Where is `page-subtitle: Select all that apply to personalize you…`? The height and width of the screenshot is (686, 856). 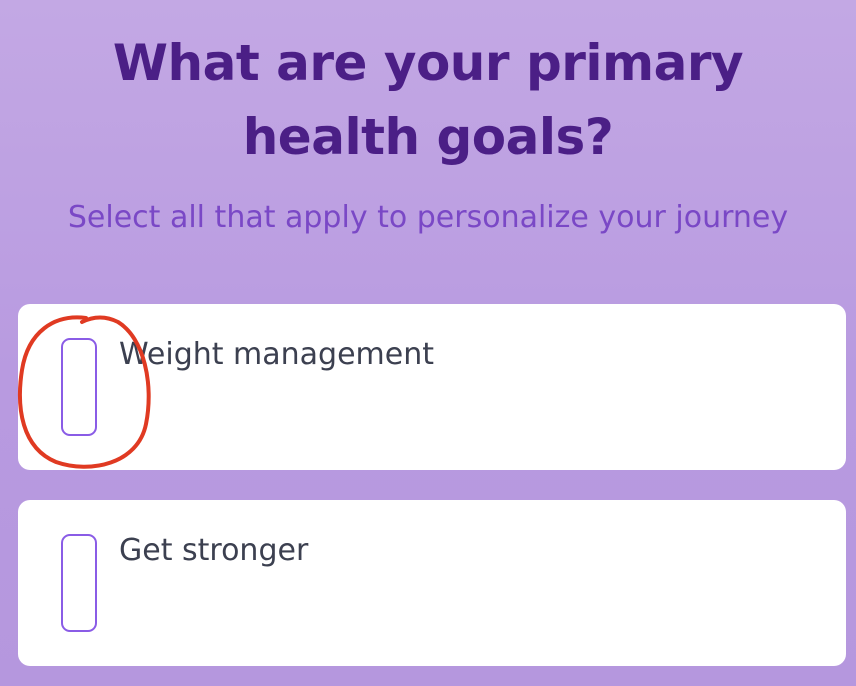 page-subtitle: Select all that apply to personalize you… is located at coordinates (428, 217).